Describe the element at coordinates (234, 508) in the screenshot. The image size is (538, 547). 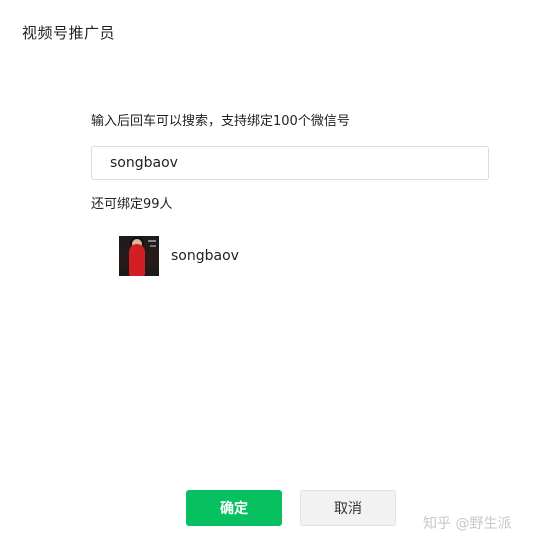
I see `confirm-button: 确定` at that location.